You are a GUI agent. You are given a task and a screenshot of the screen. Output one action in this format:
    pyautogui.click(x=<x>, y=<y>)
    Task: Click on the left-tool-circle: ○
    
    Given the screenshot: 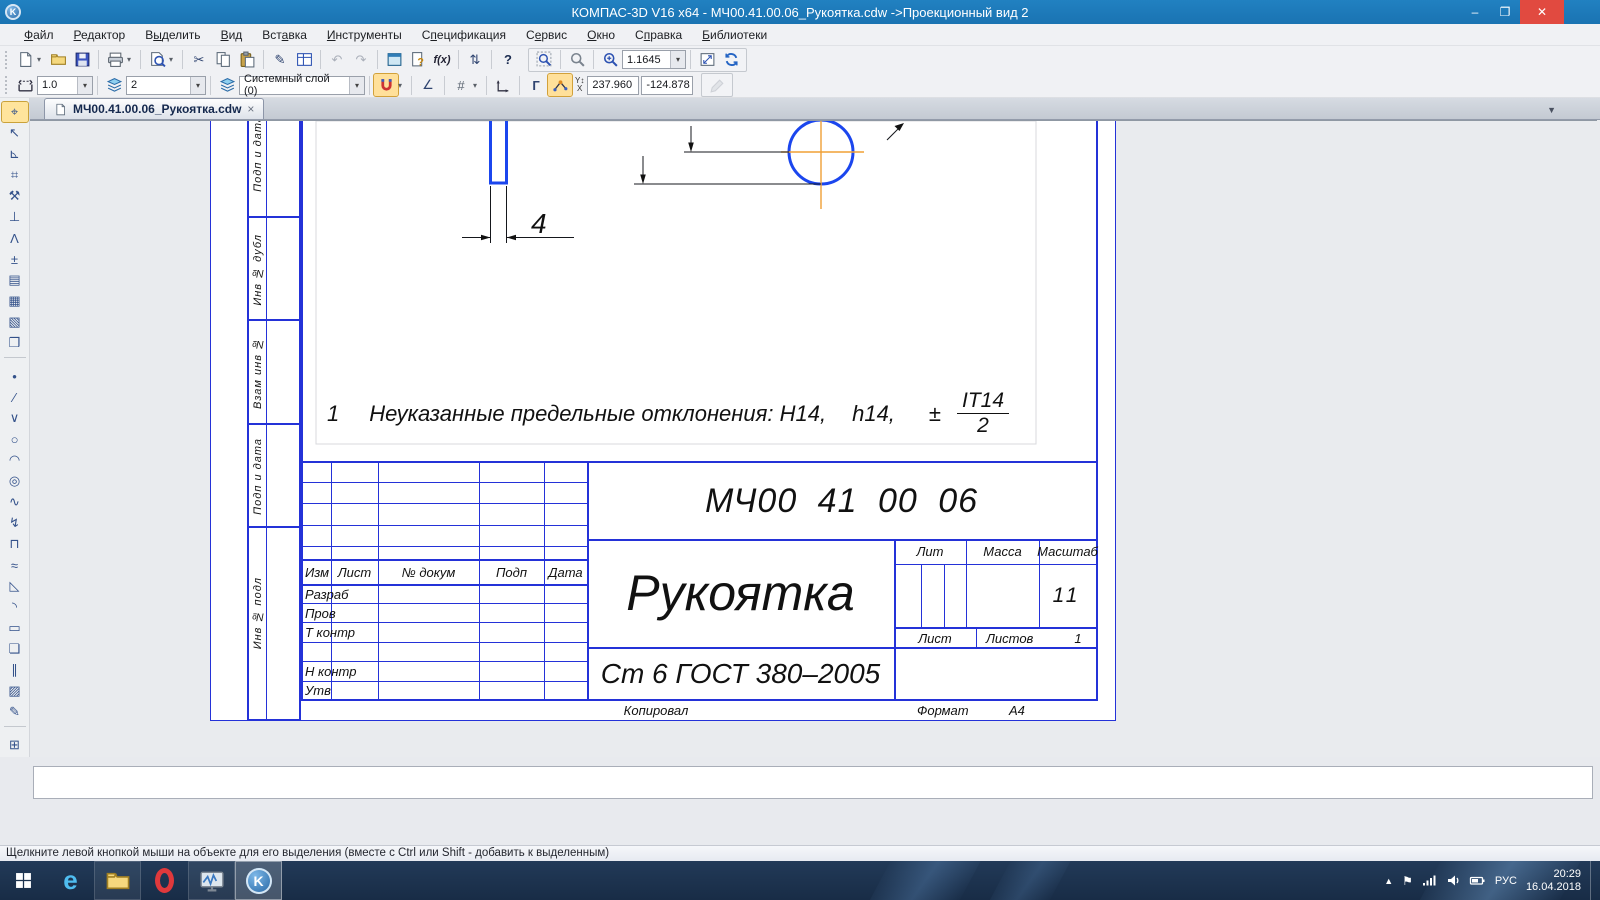 What is the action you would take?
    pyautogui.click(x=15, y=439)
    